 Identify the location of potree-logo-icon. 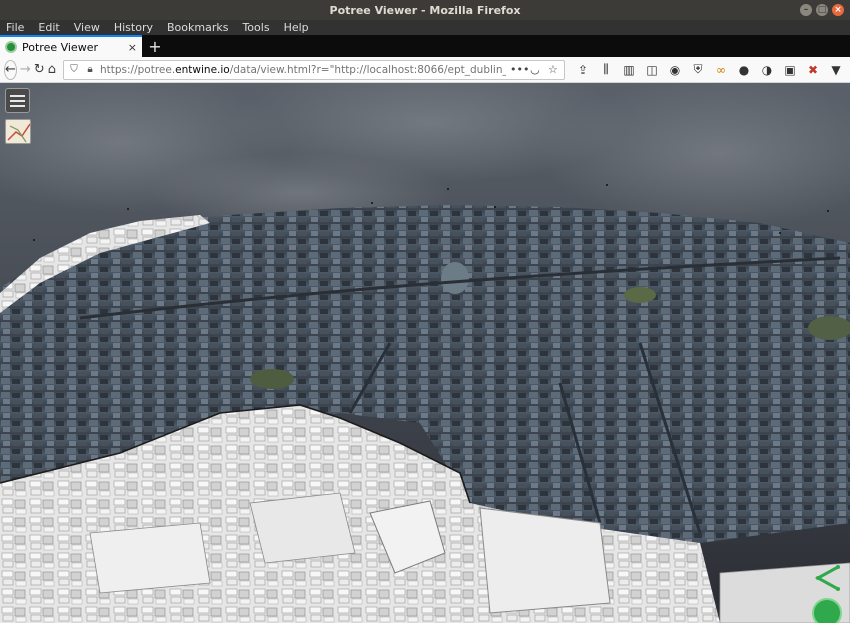
(827, 610).